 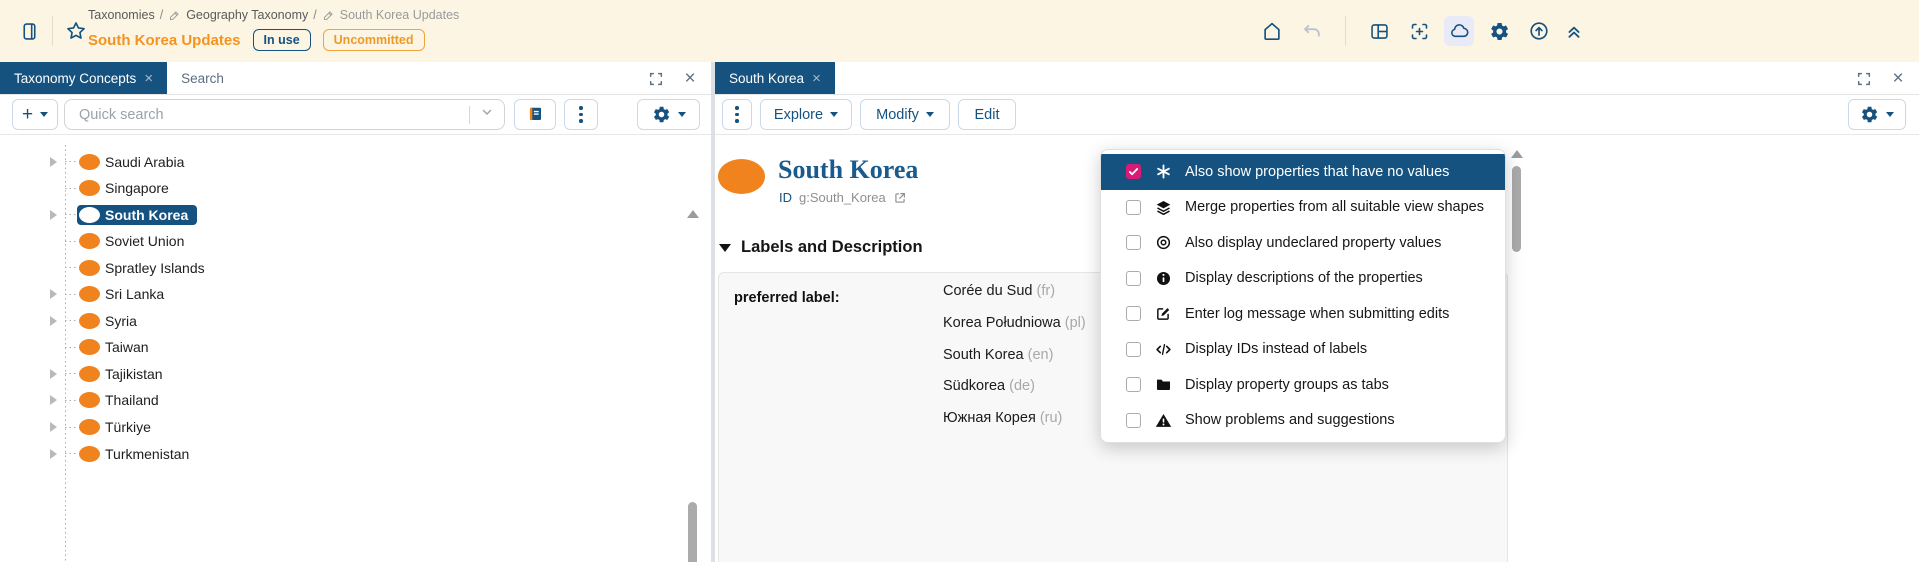 What do you see at coordinates (1022, 386) in the screenshot?
I see `language-tag: (de)` at bounding box center [1022, 386].